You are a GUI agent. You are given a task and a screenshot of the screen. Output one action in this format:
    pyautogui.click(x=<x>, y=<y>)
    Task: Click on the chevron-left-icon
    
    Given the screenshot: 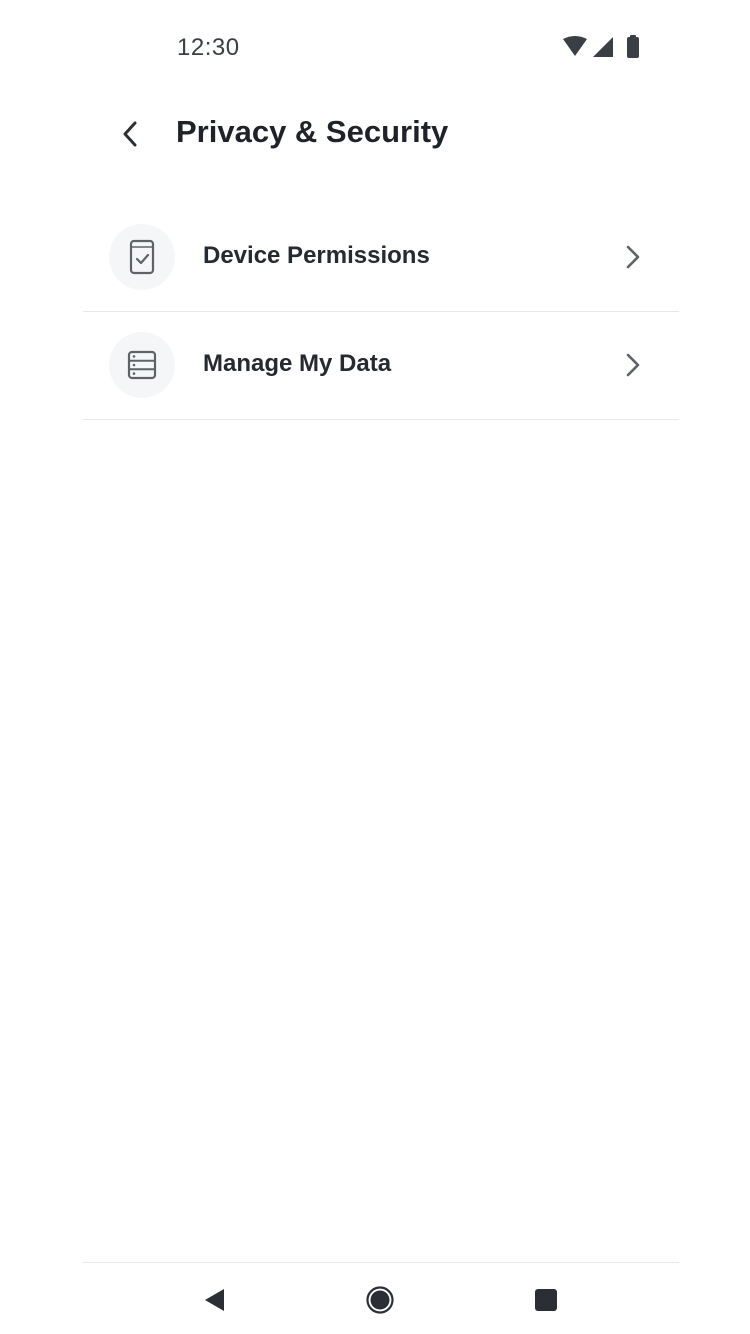 What is the action you would take?
    pyautogui.click(x=130, y=134)
    